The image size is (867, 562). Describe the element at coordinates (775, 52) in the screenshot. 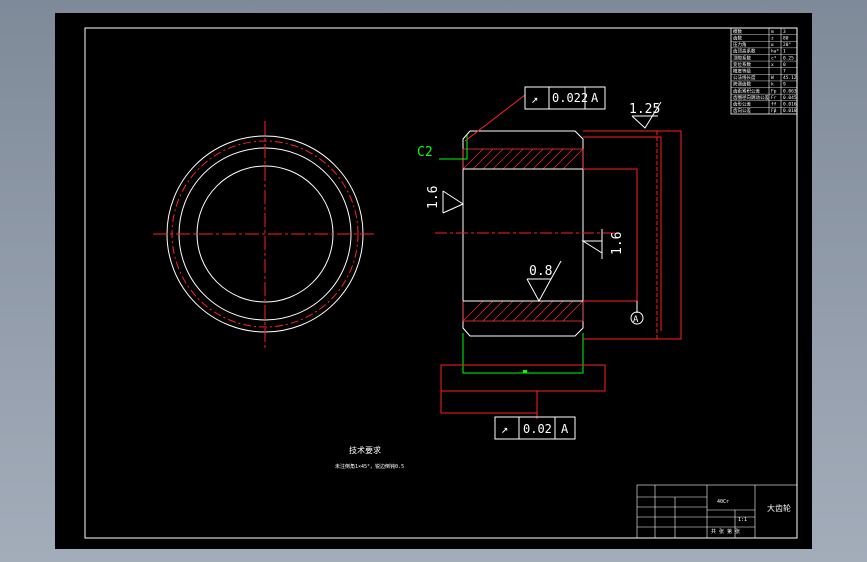

I see `param-cell: ha*` at that location.